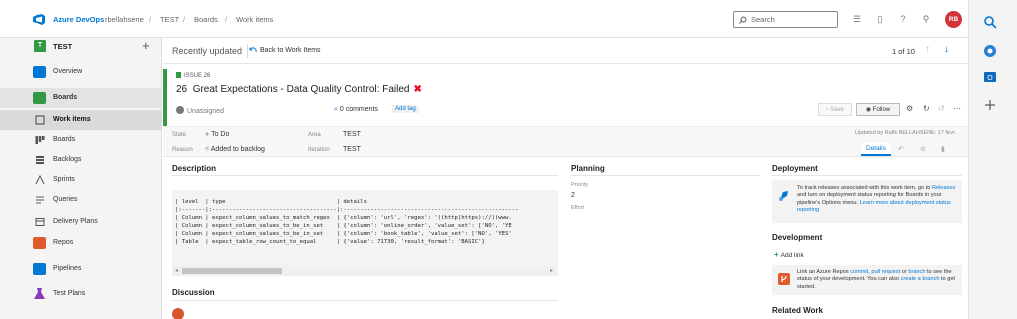  I want to click on back-label: Back to Work Items, so click(290, 50).